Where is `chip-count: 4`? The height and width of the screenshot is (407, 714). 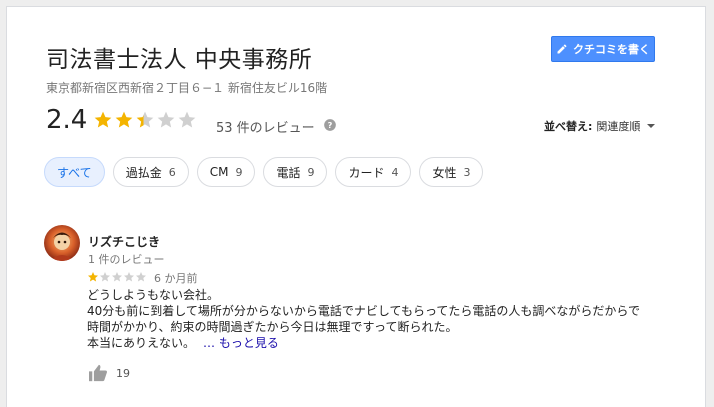
chip-count: 4 is located at coordinates (395, 172).